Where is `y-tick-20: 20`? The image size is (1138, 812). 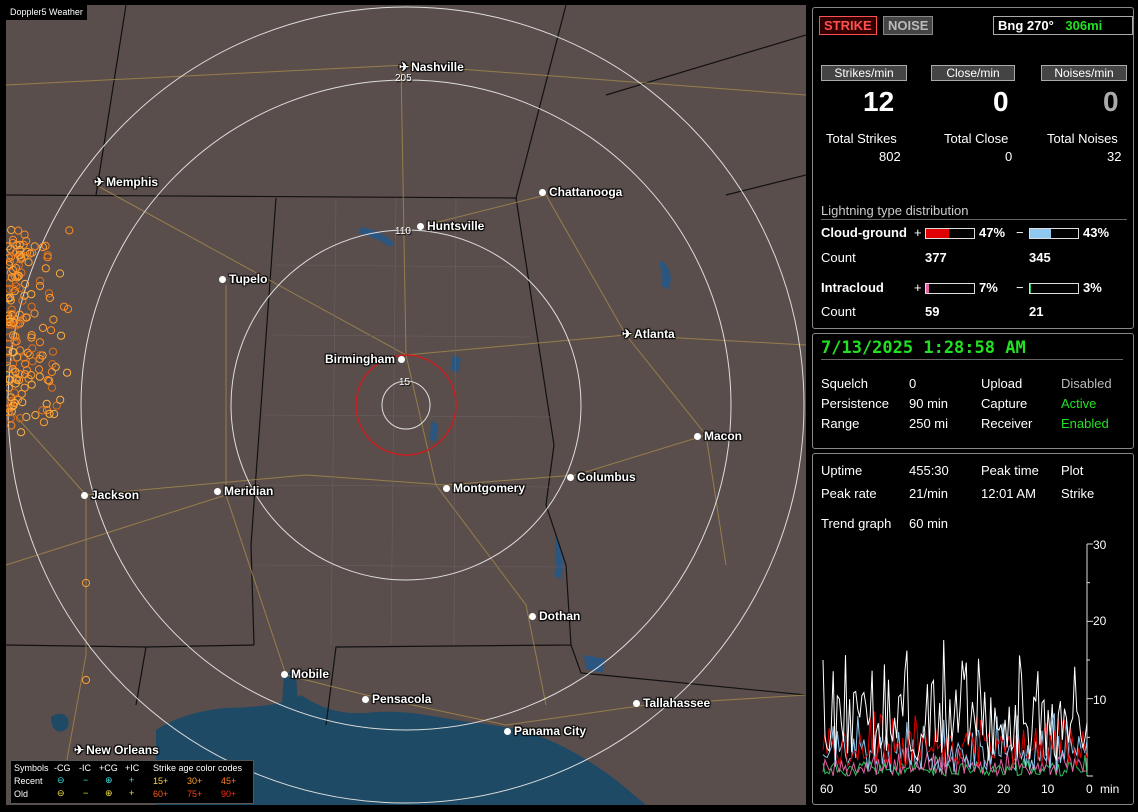
y-tick-20: 20 is located at coordinates (1100, 621).